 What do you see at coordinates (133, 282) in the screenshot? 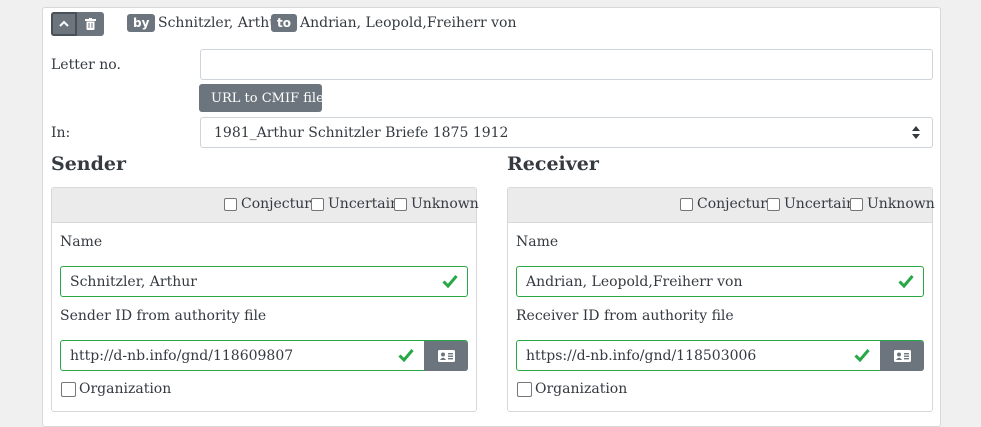
I see `sender-name-value: Schnitzler, Arthur` at bounding box center [133, 282].